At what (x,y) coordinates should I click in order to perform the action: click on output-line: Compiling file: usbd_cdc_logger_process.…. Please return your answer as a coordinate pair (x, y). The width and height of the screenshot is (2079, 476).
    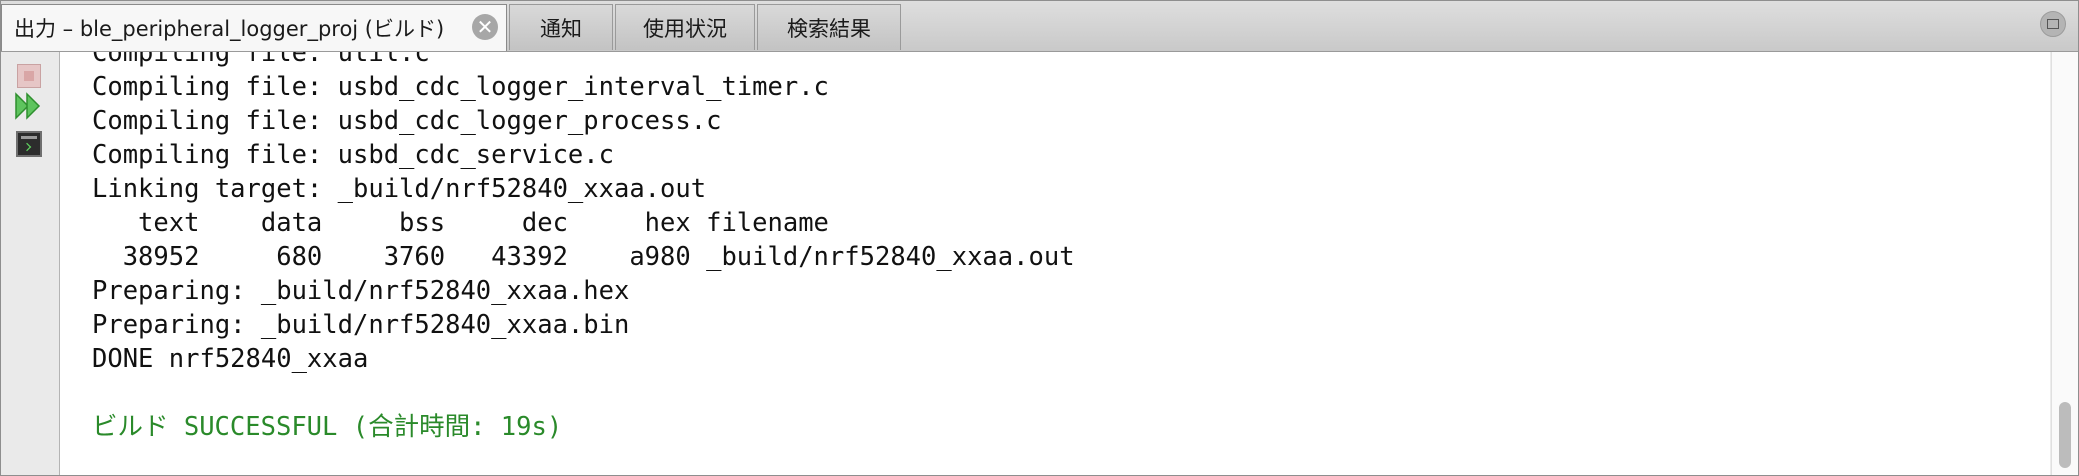
    Looking at the image, I should click on (407, 121).